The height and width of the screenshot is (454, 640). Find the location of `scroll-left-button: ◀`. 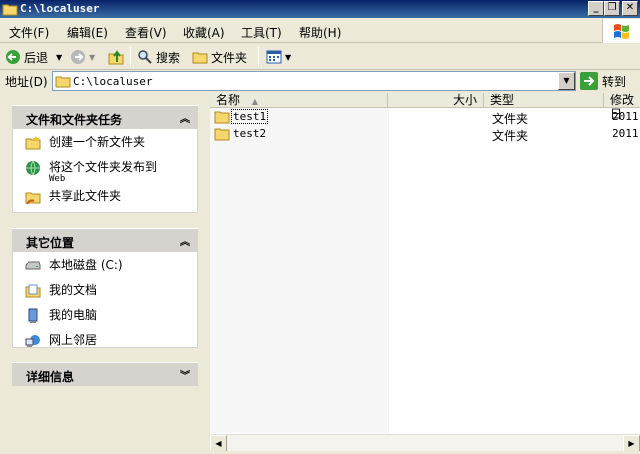

scroll-left-button: ◀ is located at coordinates (218, 443).